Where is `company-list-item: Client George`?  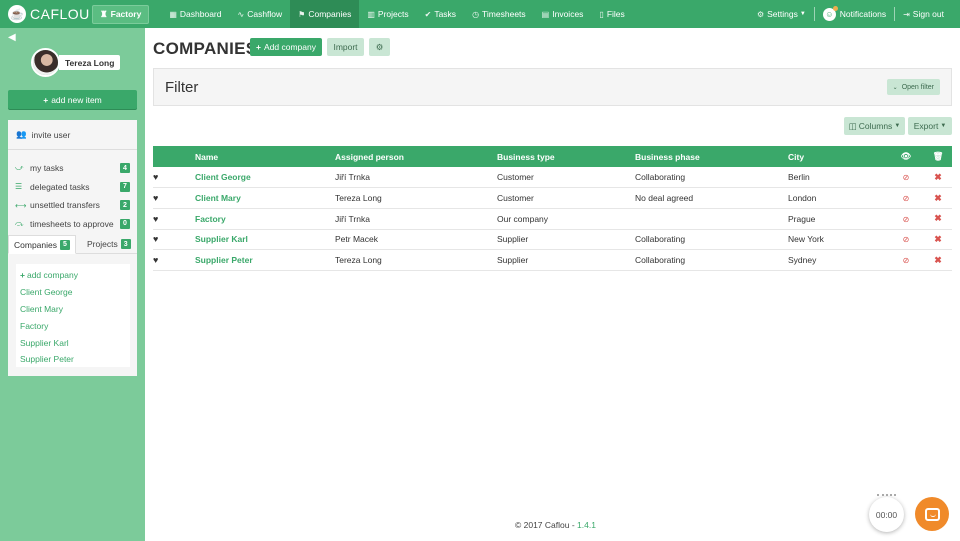
company-list-item: Client George is located at coordinates (73, 292).